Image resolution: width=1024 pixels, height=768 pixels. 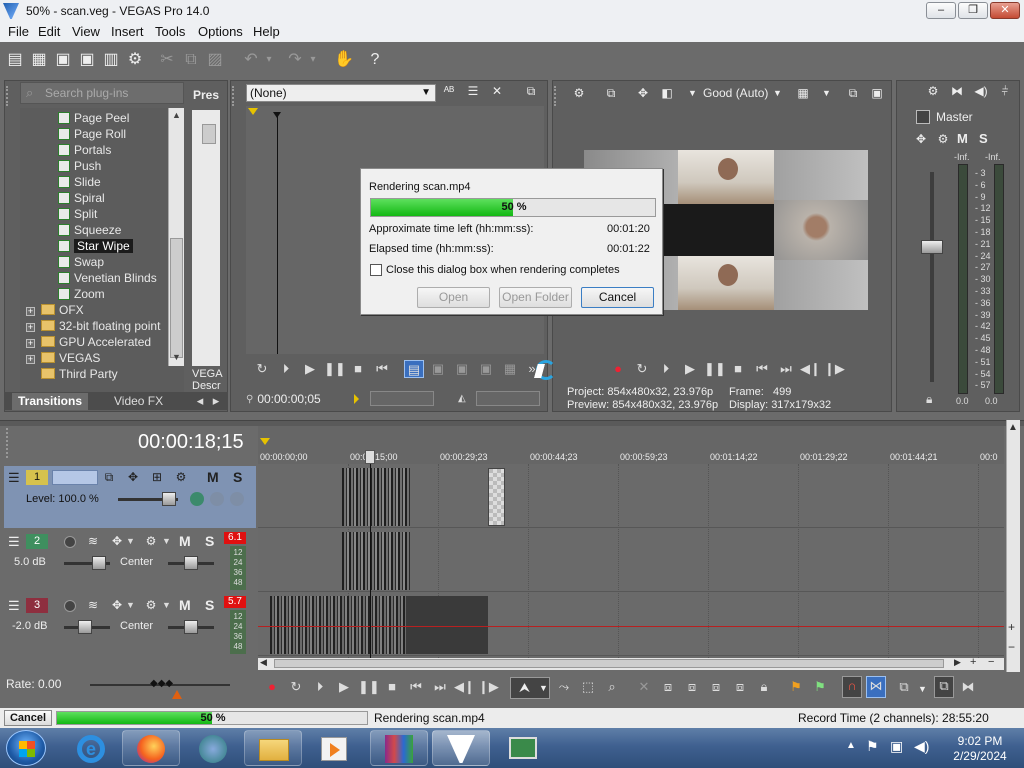 What do you see at coordinates (944, 687) in the screenshot?
I see `lock-envelopes-icon: ⧉` at bounding box center [944, 687].